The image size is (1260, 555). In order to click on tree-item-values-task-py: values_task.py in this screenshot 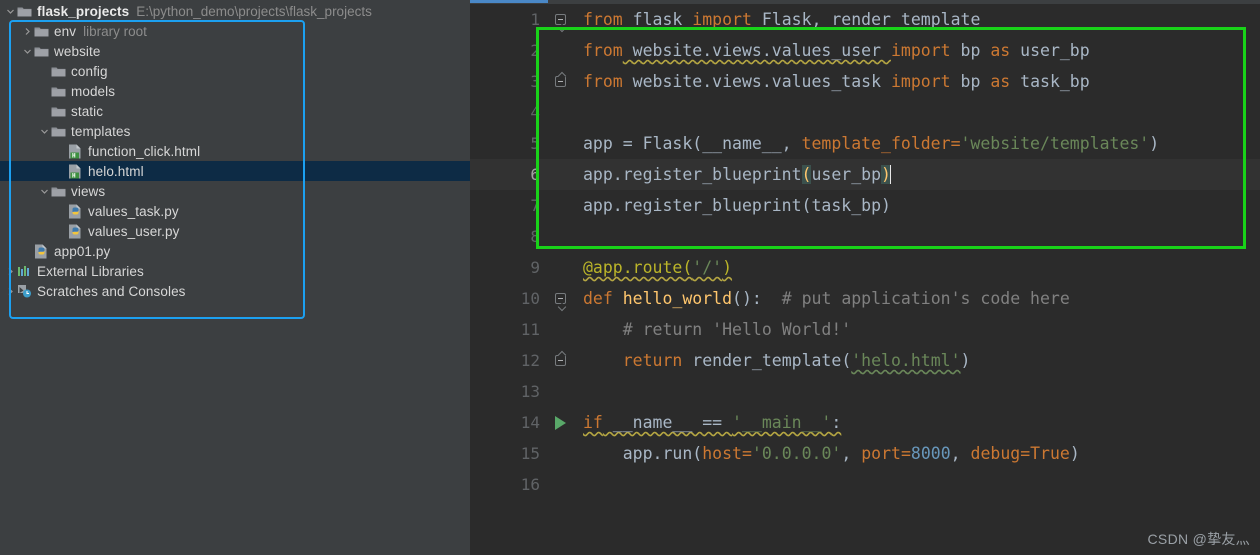, I will do `click(235, 211)`.